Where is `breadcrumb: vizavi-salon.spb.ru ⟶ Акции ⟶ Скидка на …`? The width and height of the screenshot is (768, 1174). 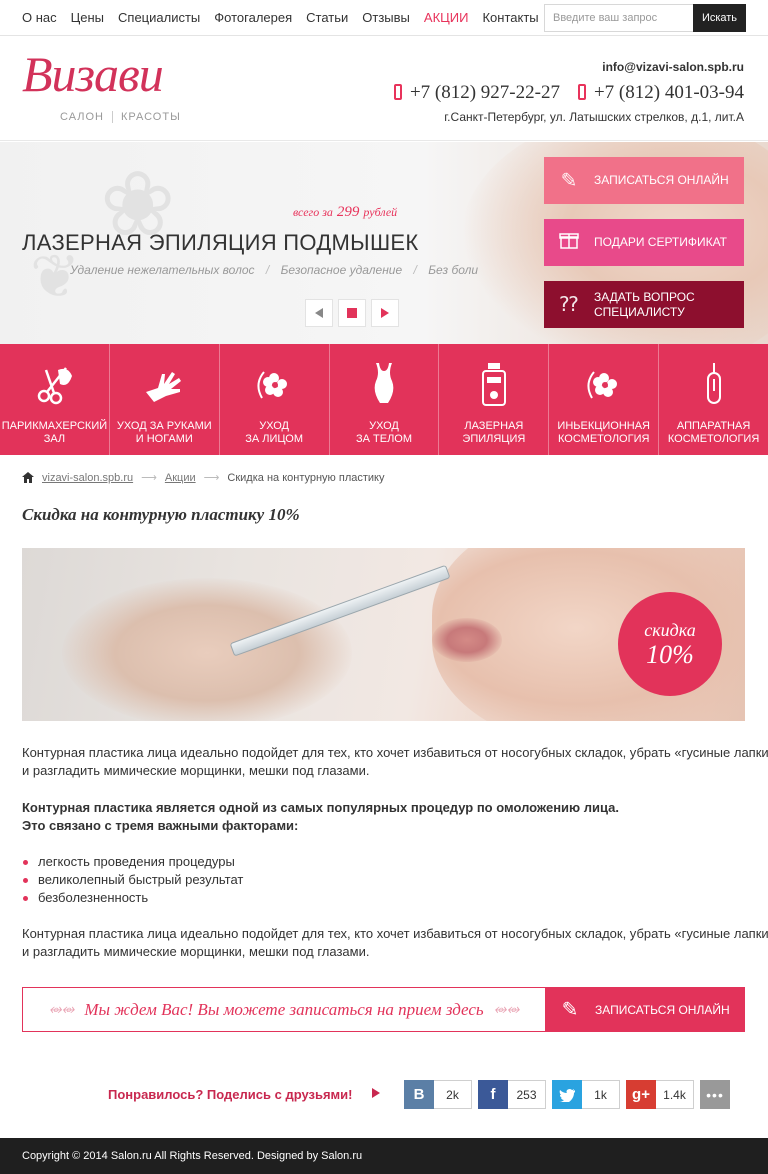
breadcrumb: vizavi-salon.spb.ru ⟶ Акции ⟶ Скидка на … is located at coordinates (203, 477).